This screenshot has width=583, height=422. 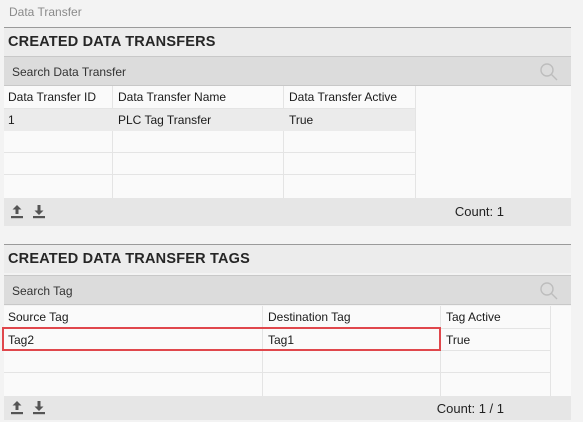 What do you see at coordinates (112, 42) in the screenshot?
I see `transfers-title-text: CREATED DATA TRANSFERS` at bounding box center [112, 42].